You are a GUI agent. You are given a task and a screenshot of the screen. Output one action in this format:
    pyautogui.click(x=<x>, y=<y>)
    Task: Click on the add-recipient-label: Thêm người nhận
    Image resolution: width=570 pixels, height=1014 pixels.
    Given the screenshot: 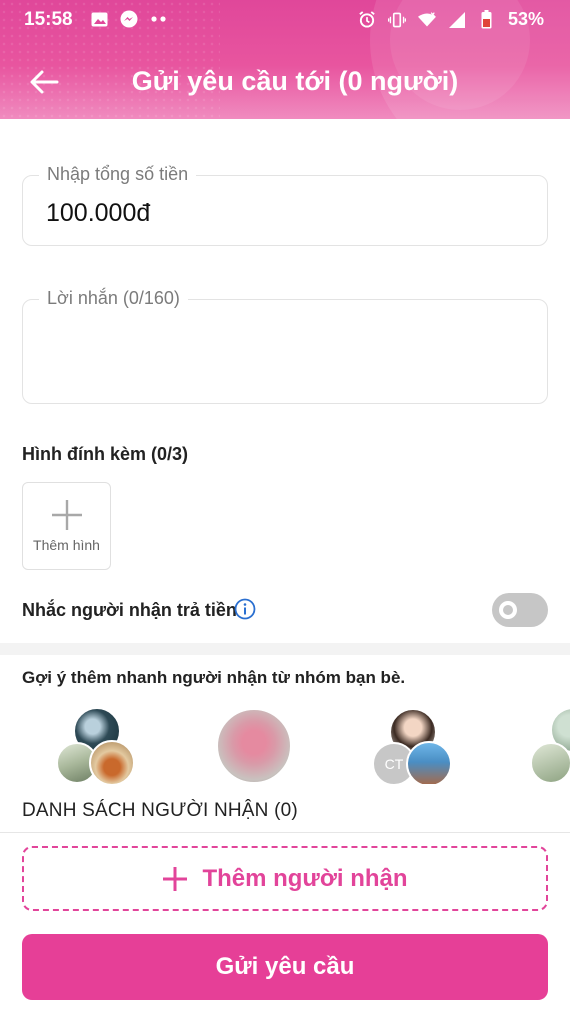 What is the action you would take?
    pyautogui.click(x=305, y=878)
    